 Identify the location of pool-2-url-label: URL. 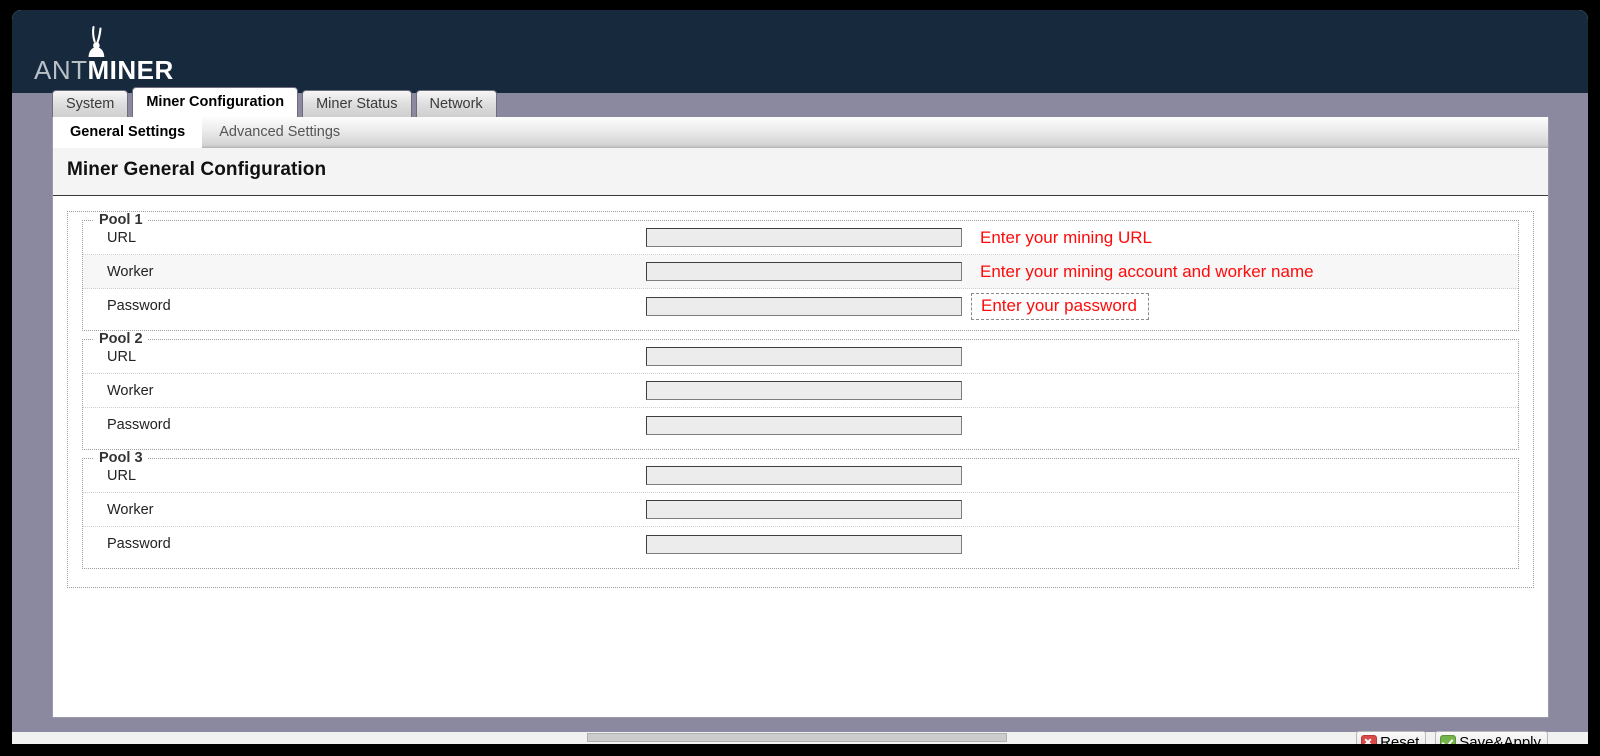
(122, 356).